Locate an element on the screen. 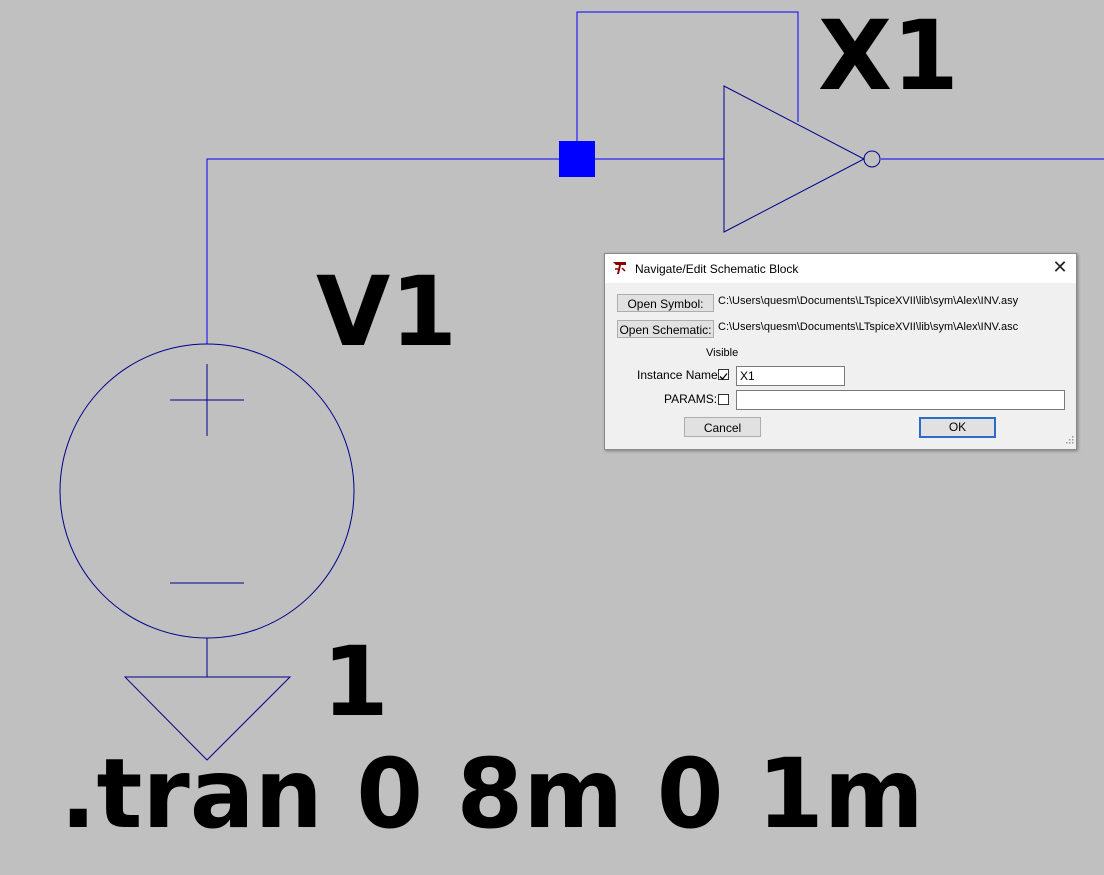 This screenshot has height=875, width=1104. ltspice-app-icon is located at coordinates (620, 269).